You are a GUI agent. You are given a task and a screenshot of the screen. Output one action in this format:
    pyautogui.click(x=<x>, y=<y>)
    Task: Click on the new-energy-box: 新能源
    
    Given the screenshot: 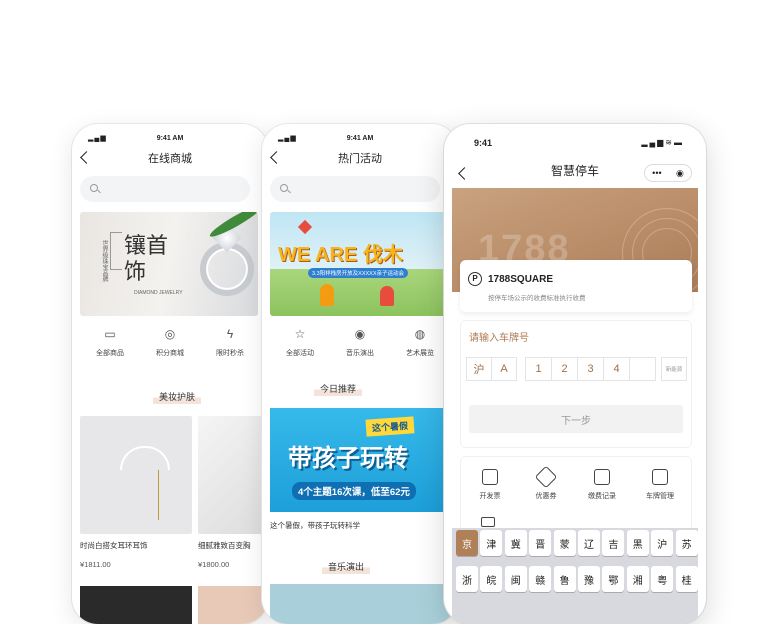 What is the action you would take?
    pyautogui.click(x=674, y=369)
    